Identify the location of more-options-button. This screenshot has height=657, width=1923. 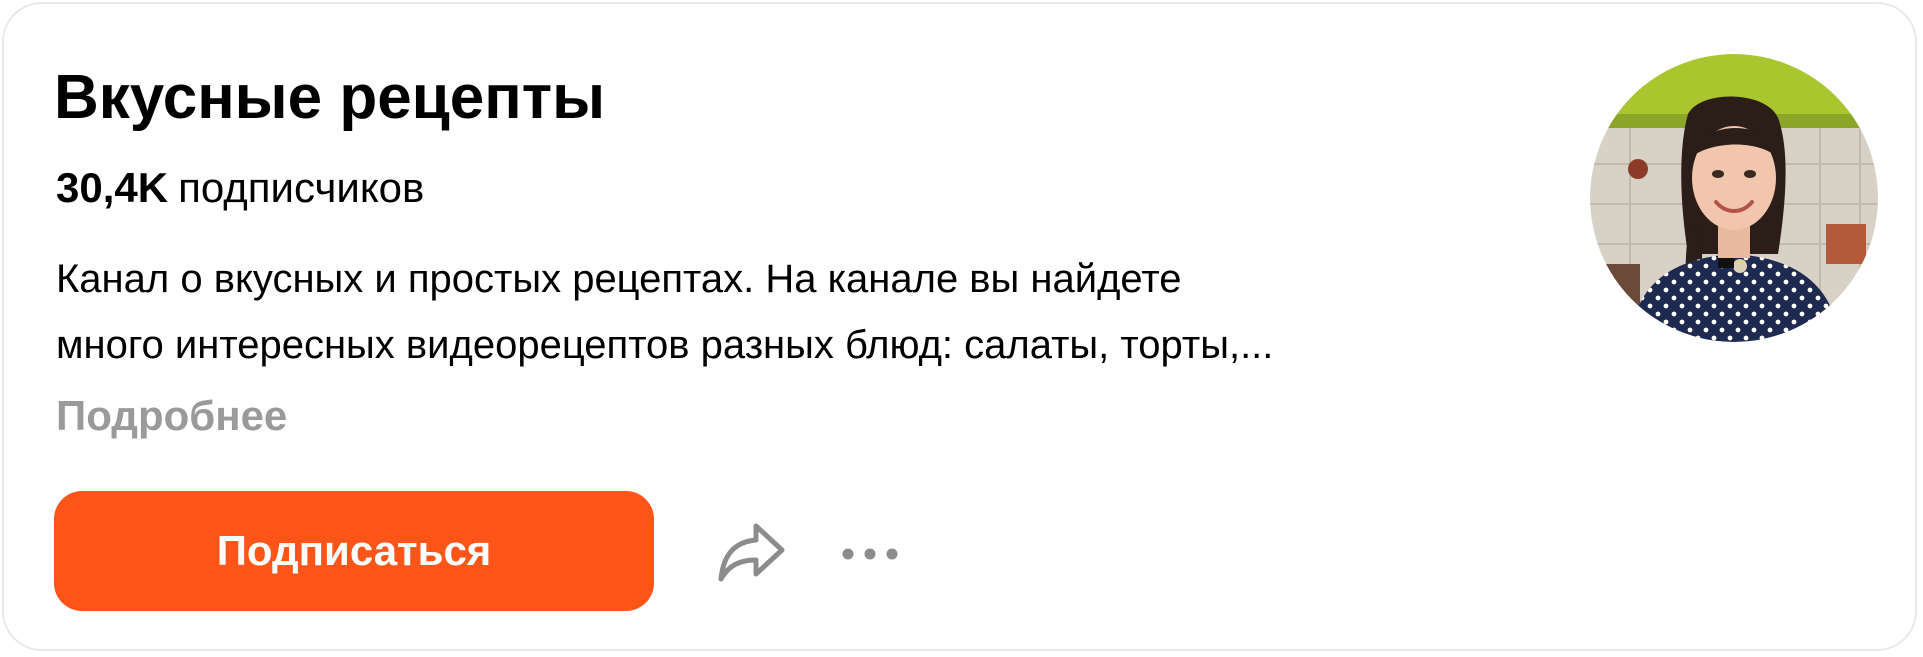
(870, 554).